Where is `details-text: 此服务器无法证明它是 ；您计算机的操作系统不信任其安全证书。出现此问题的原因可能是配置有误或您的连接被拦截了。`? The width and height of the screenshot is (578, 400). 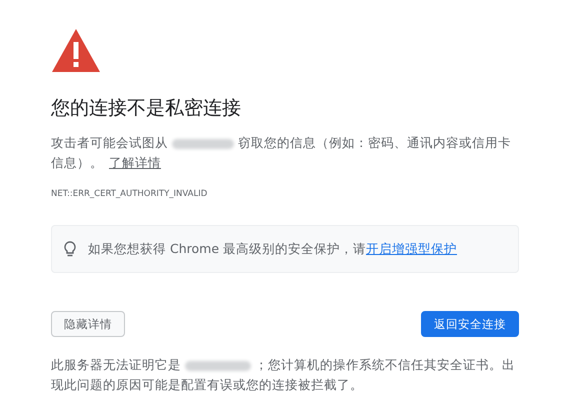
details-text: 此服务器无法证明它是 ；您计算机的操作系统不信任其安全证书。出现此问题的原因可能是配置有误或您的连接被拦截了。 is located at coordinates (283, 375).